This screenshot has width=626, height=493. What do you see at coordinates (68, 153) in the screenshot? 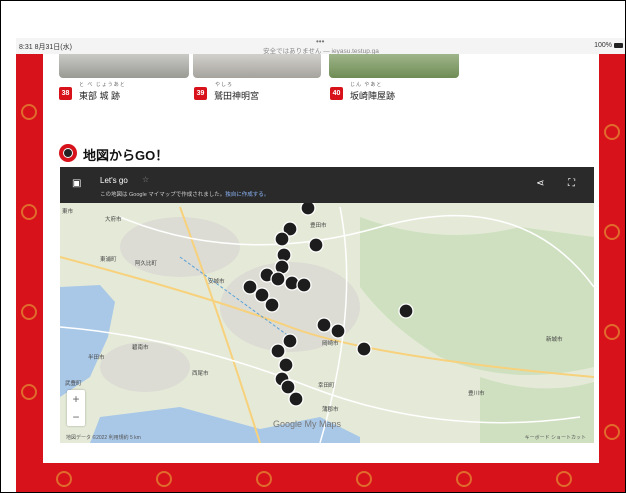
I see `crest-icon` at bounding box center [68, 153].